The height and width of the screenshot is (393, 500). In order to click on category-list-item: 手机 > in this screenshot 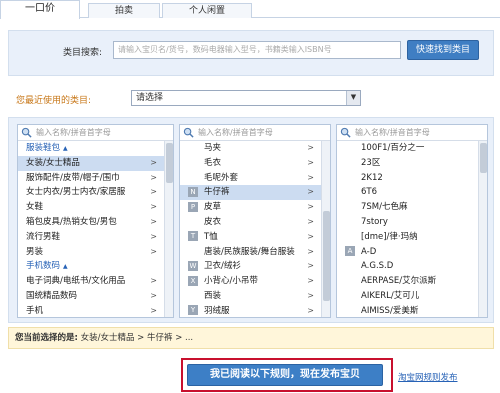, I will do `click(95, 310)`.